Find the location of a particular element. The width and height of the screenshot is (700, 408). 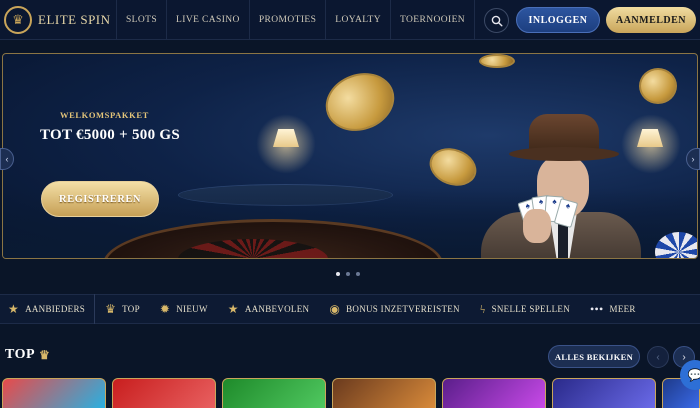

more-dots-icon: ••• is located at coordinates (597, 308).